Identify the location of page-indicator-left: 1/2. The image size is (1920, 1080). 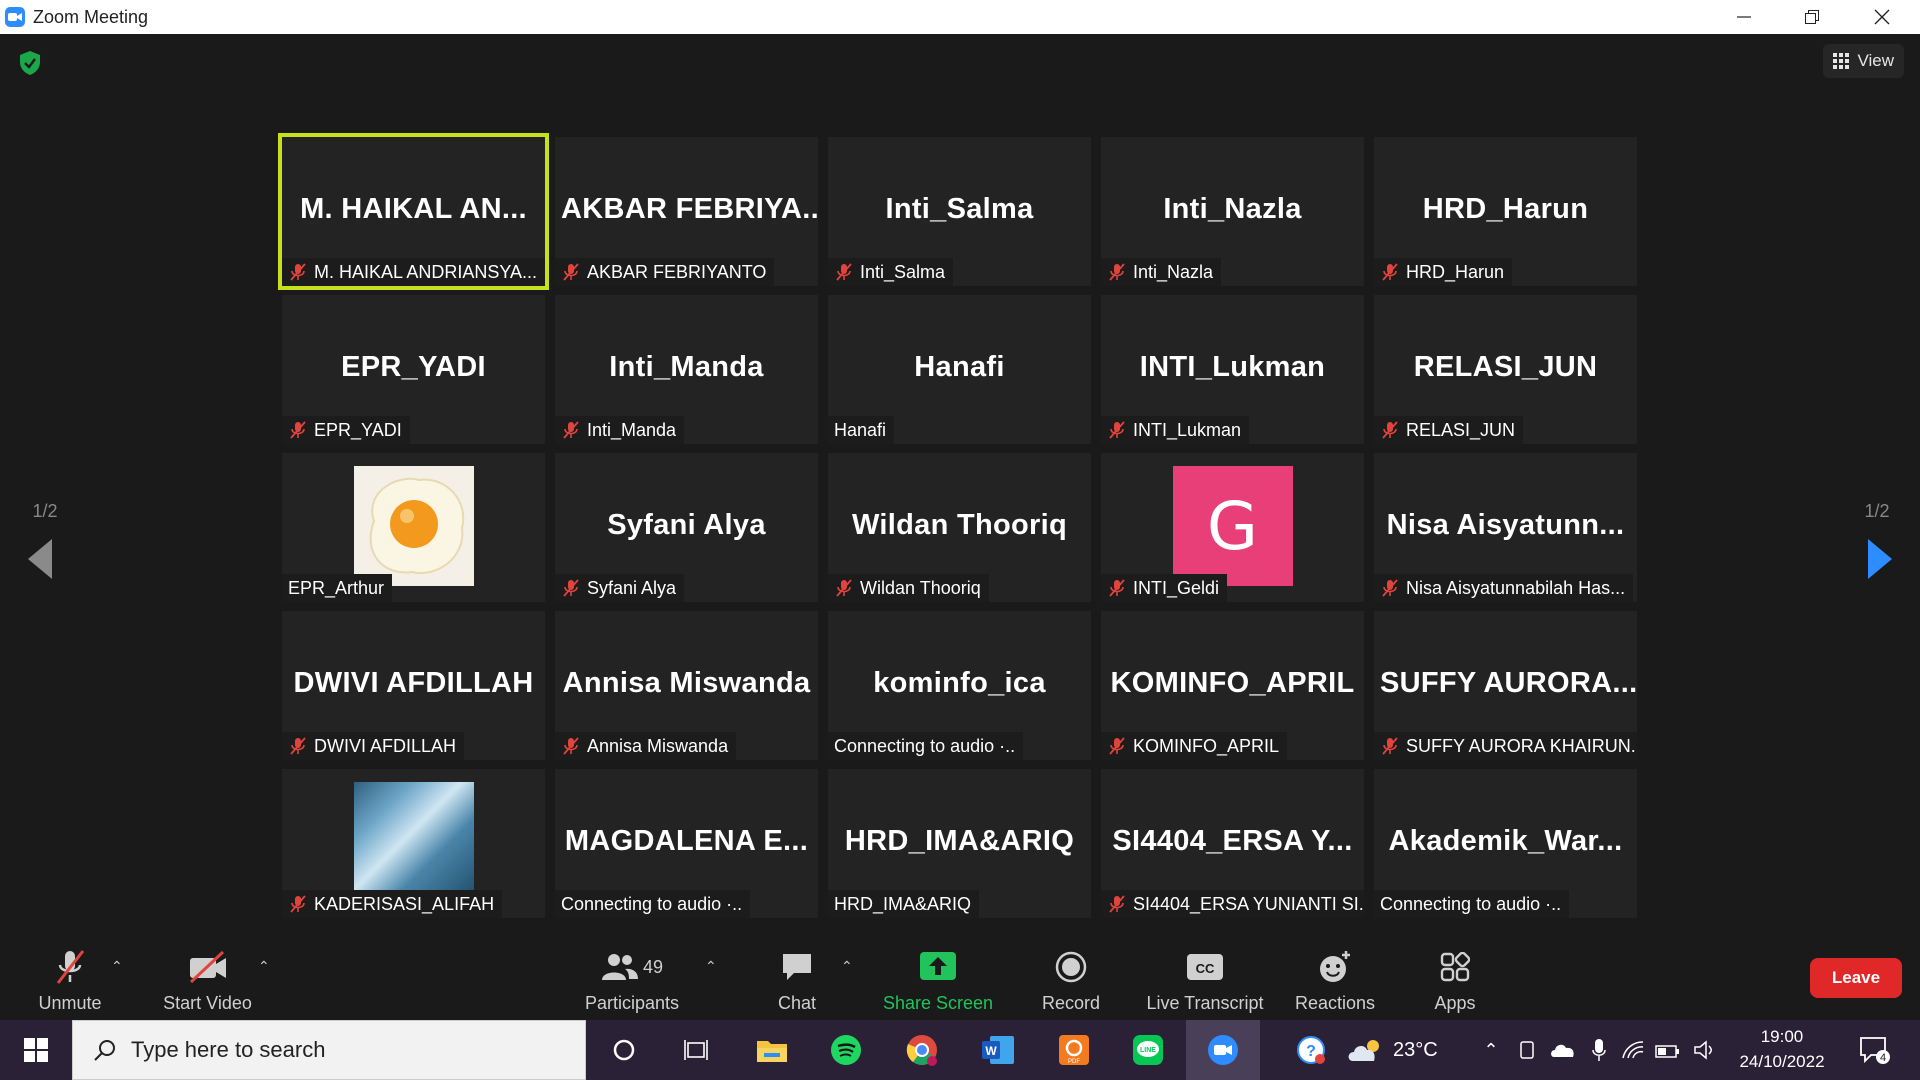
(45, 511).